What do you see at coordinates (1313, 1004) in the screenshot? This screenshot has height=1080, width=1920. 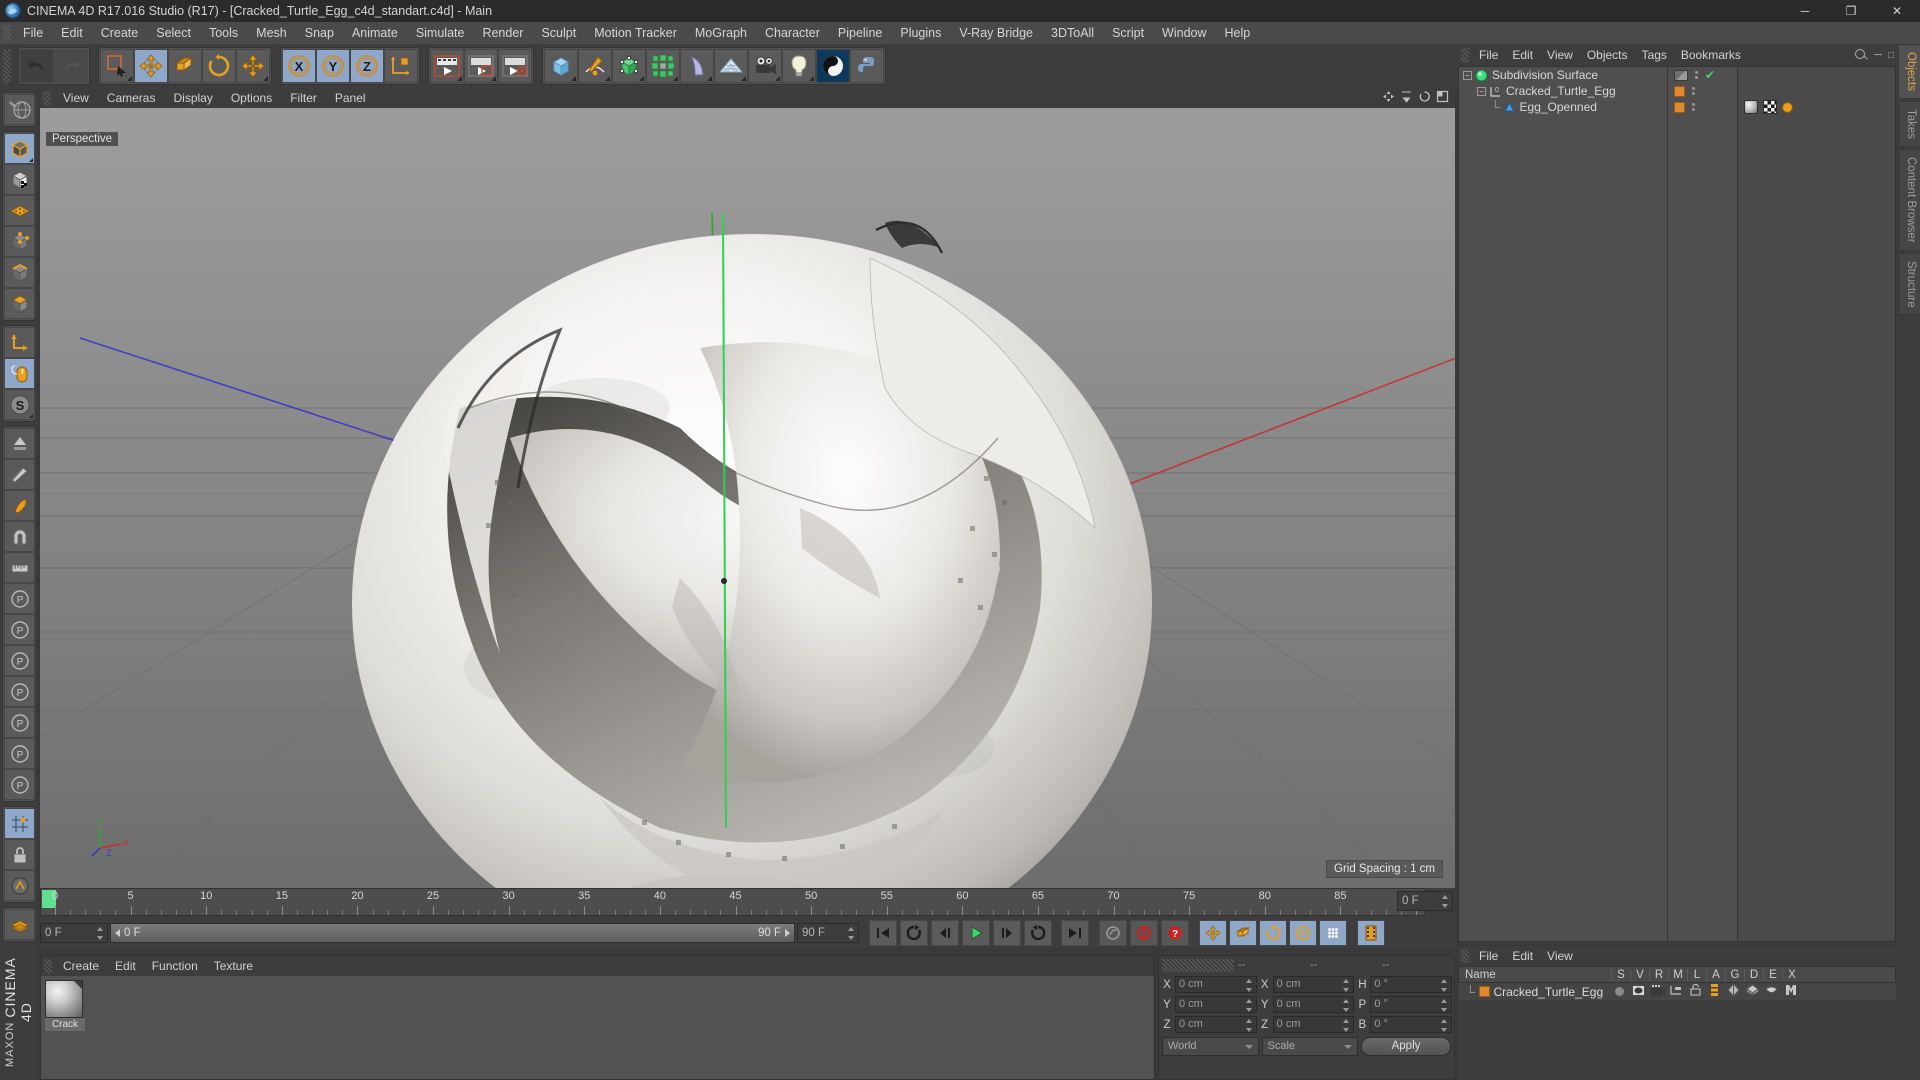 I see `size-y-field: 0 cm` at bounding box center [1313, 1004].